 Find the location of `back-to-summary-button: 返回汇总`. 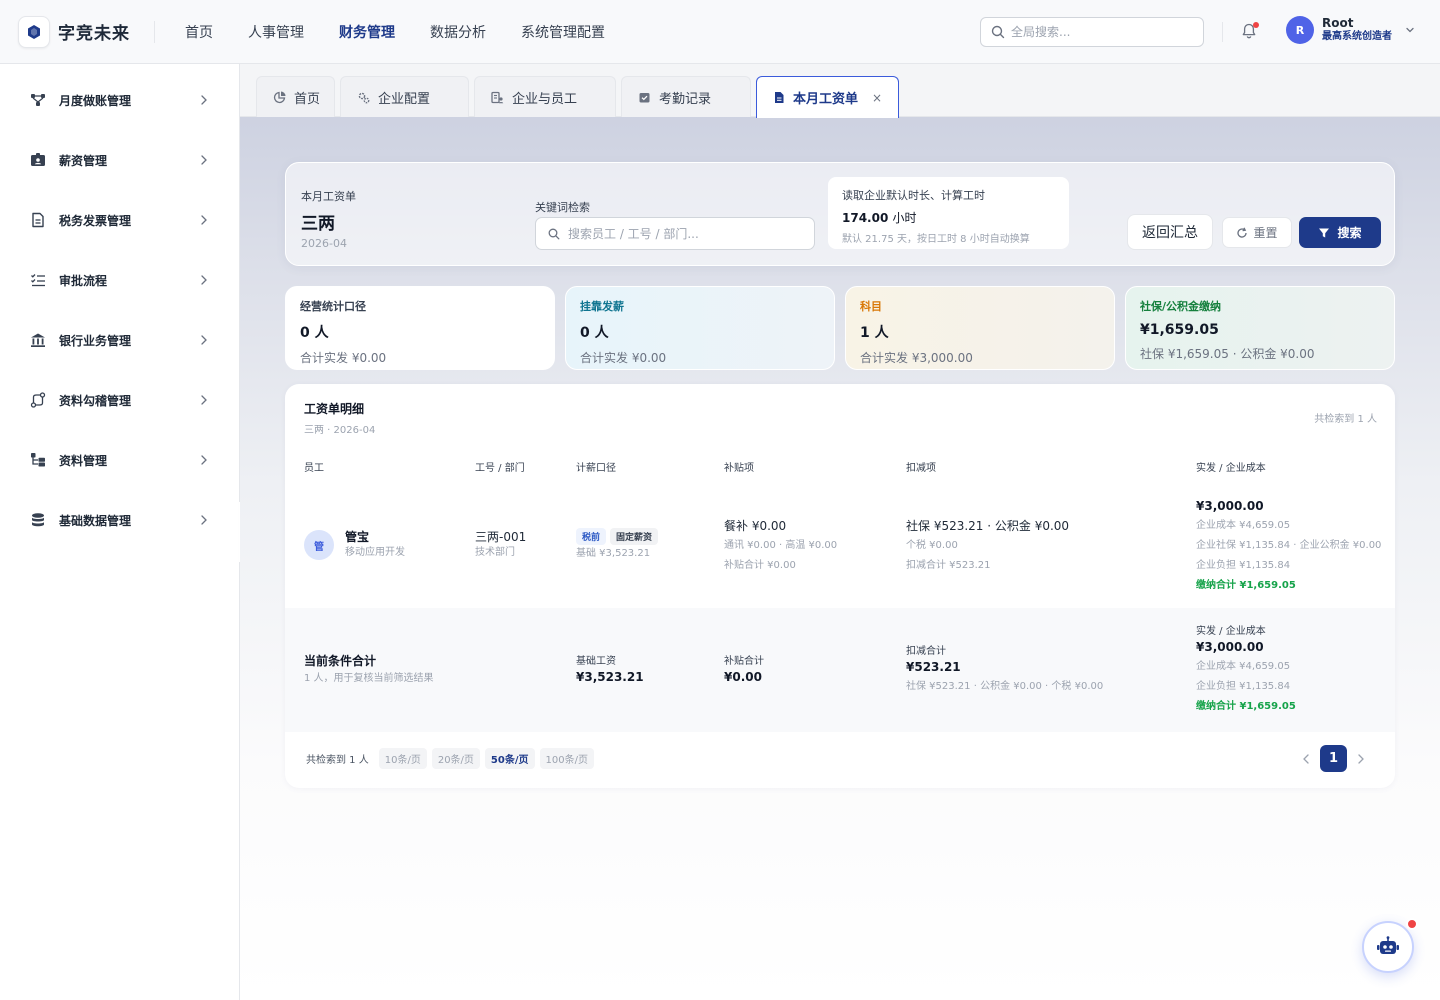

back-to-summary-button: 返回汇总 is located at coordinates (1170, 232).